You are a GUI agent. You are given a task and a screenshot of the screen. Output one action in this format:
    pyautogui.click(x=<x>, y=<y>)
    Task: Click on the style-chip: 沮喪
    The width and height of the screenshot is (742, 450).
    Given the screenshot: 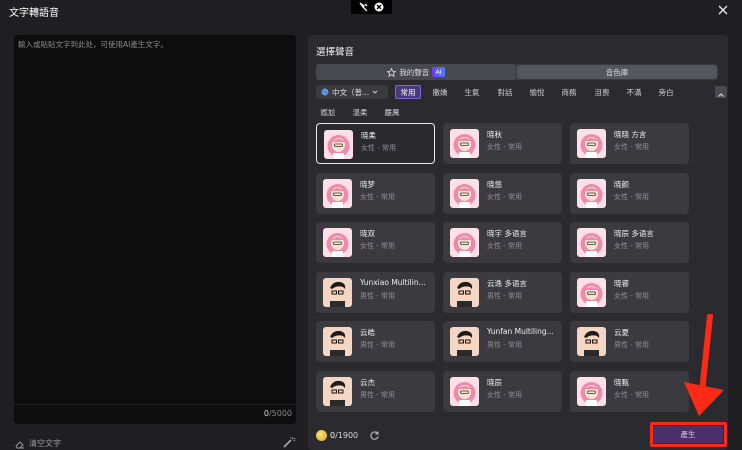 What is the action you would take?
    pyautogui.click(x=602, y=92)
    